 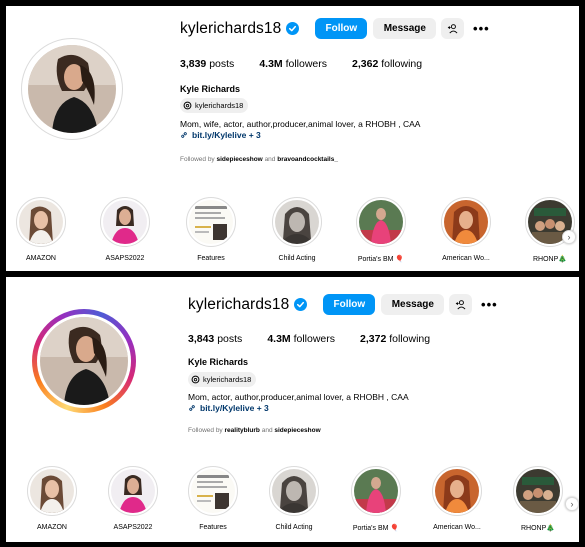 What do you see at coordinates (365, 64) in the screenshot?
I see `following-count: 2,362` at bounding box center [365, 64].